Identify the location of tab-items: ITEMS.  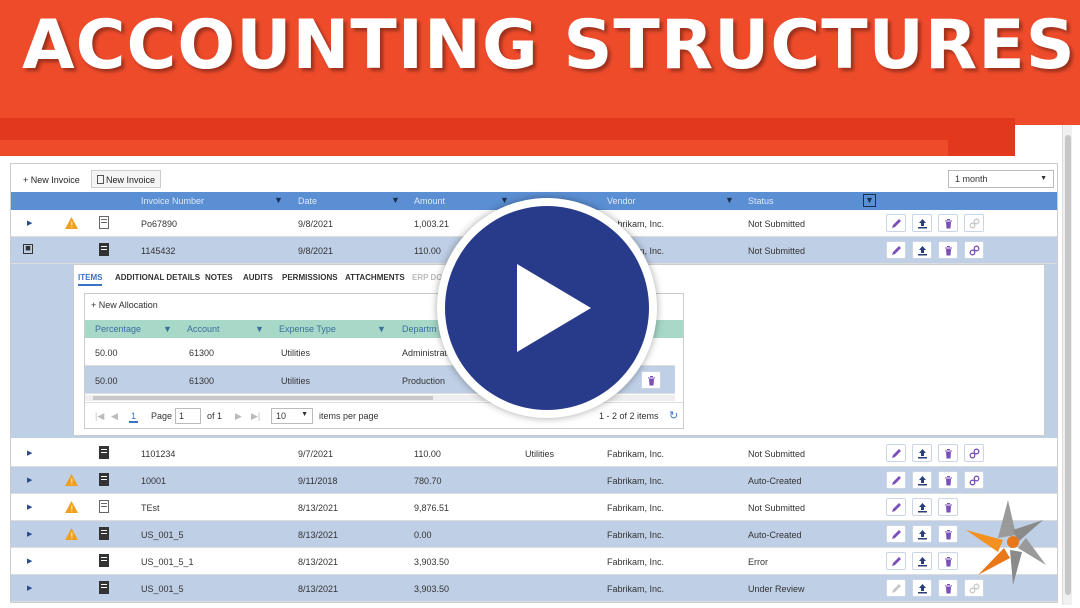
(90, 279).